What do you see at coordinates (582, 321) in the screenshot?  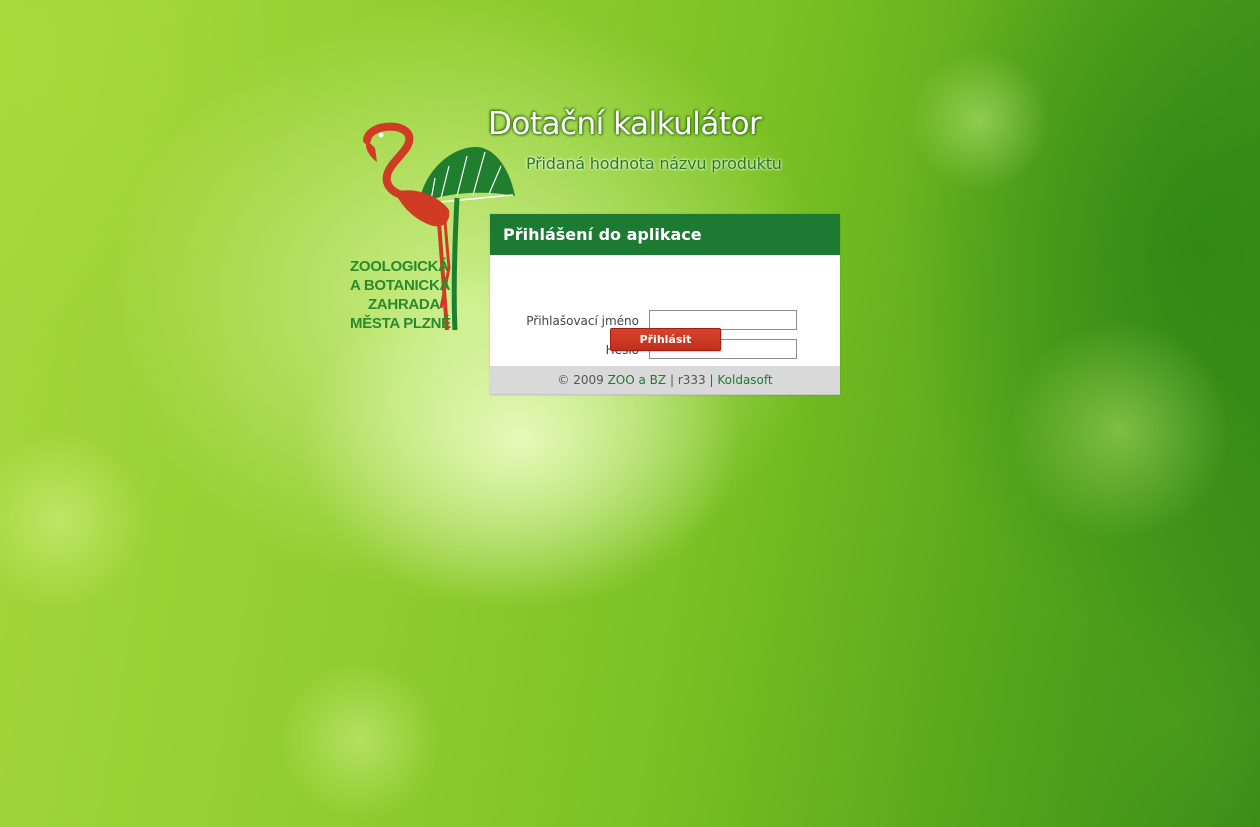 I see `username-label: Přihlašovací jméno` at bounding box center [582, 321].